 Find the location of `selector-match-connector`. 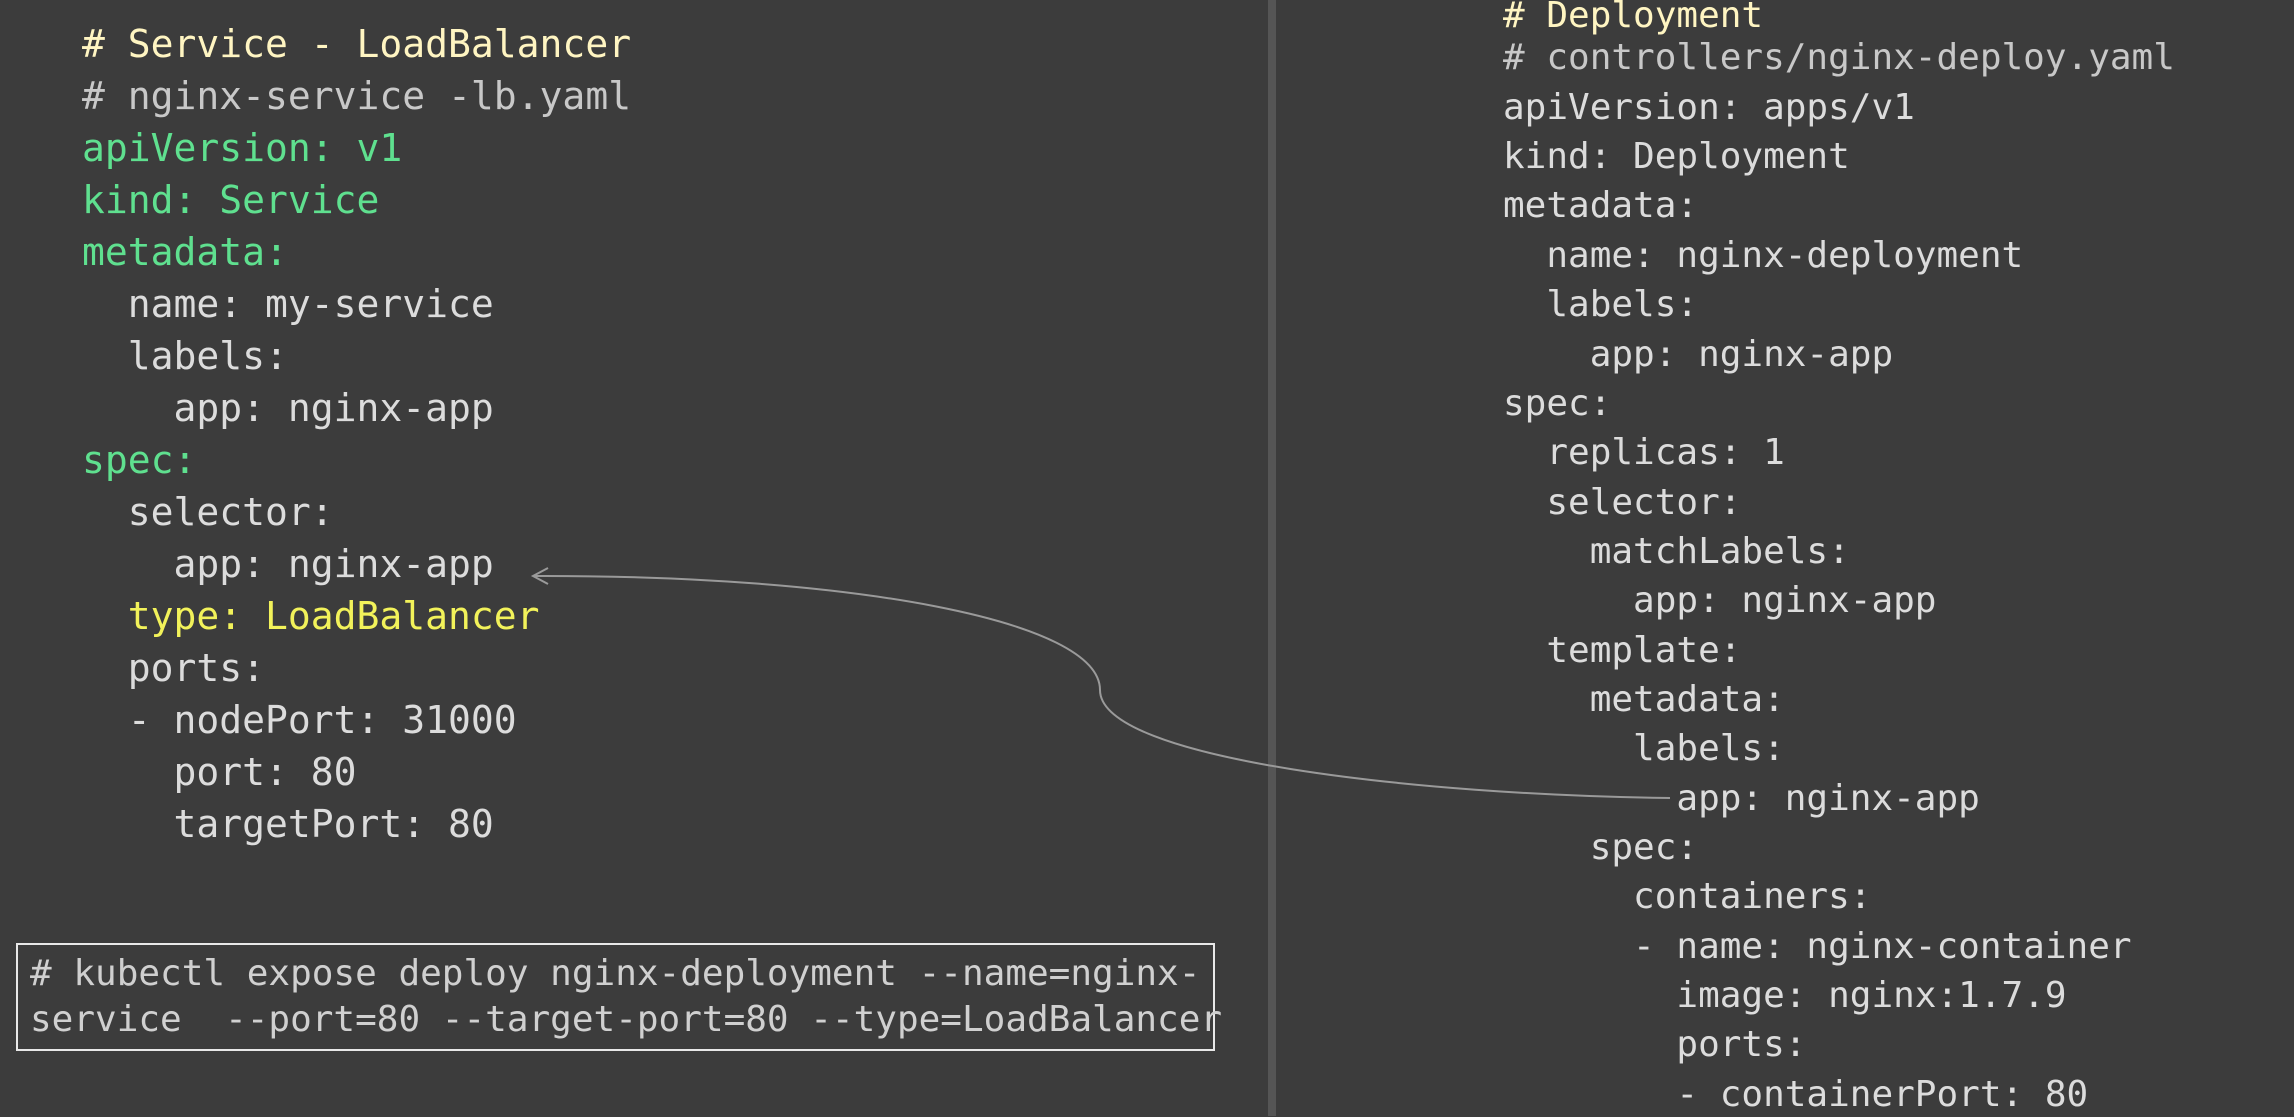

selector-match-connector is located at coordinates (1100, 683).